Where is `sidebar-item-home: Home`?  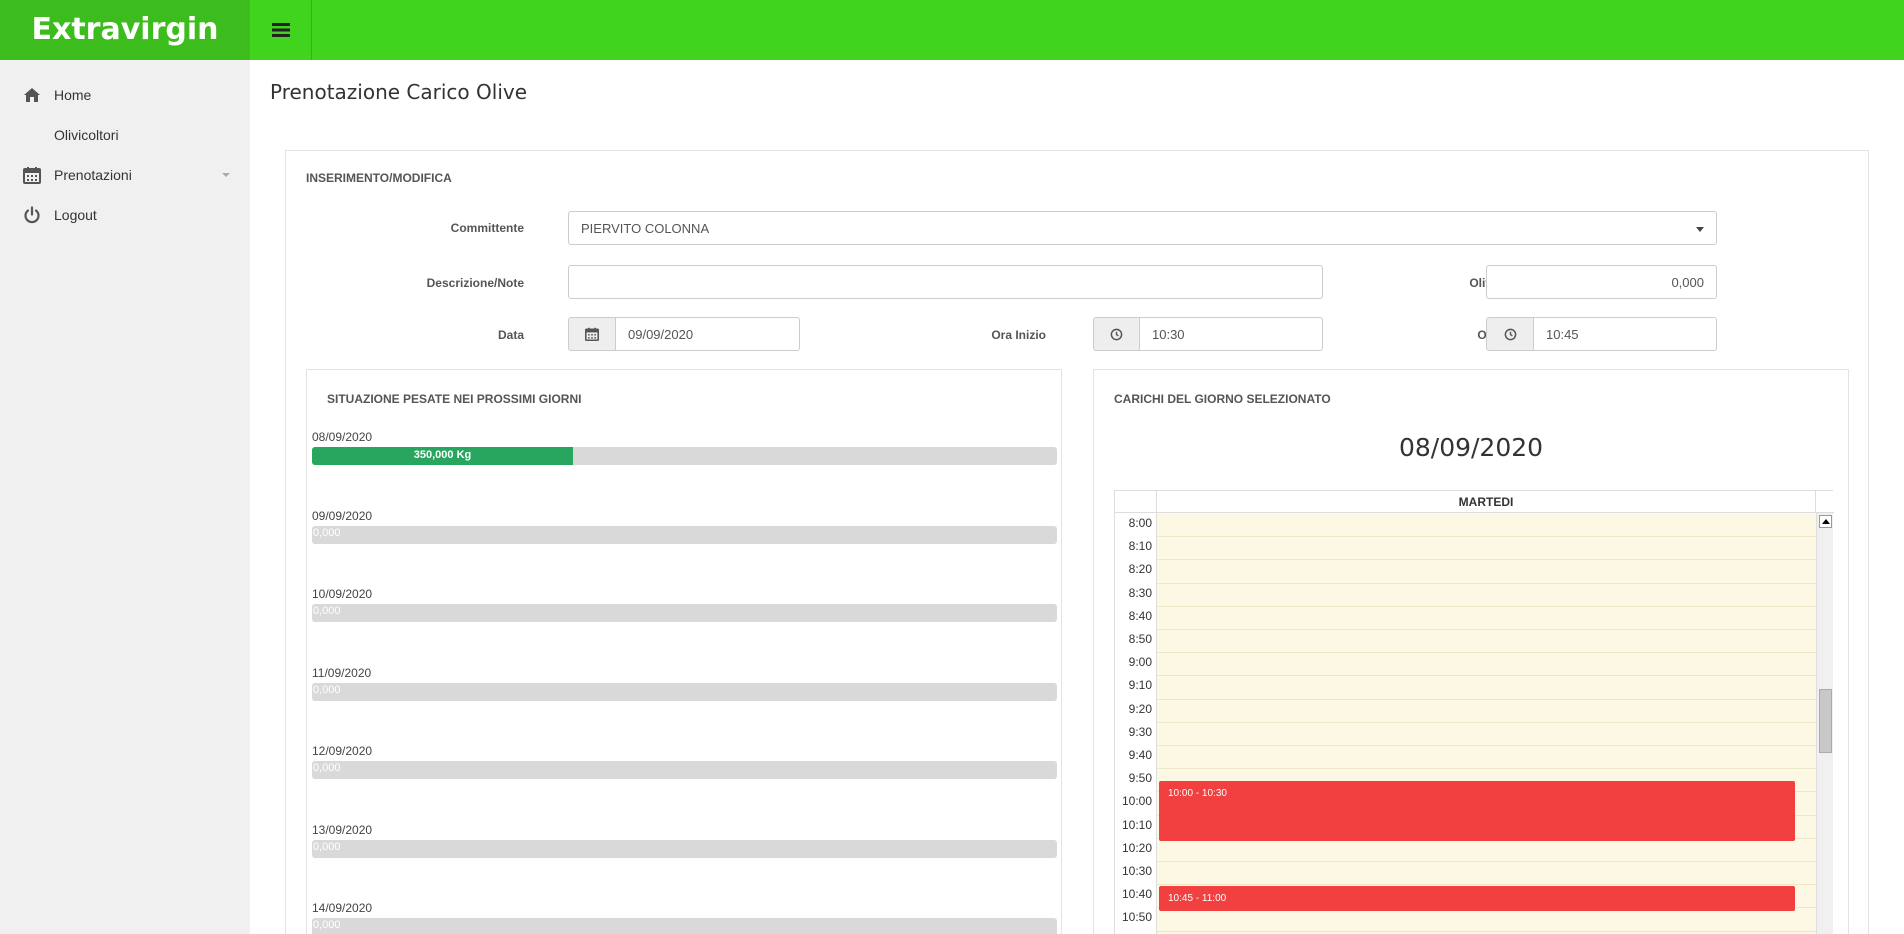 sidebar-item-home: Home is located at coordinates (125, 95).